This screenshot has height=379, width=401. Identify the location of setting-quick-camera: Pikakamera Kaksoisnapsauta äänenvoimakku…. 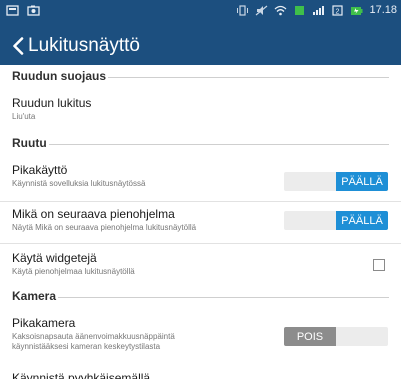
(200, 332).